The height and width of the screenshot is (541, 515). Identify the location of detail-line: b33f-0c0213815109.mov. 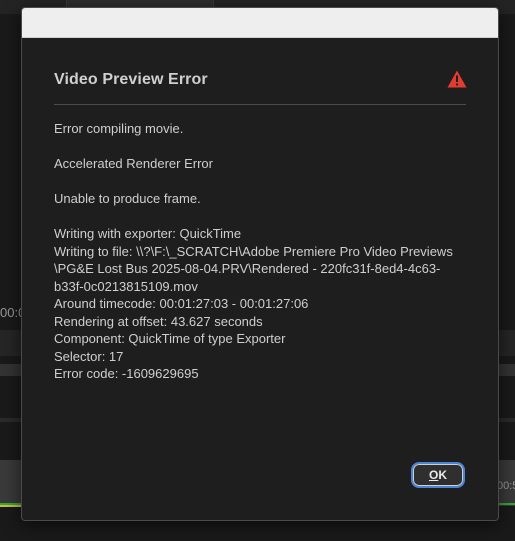
(126, 286).